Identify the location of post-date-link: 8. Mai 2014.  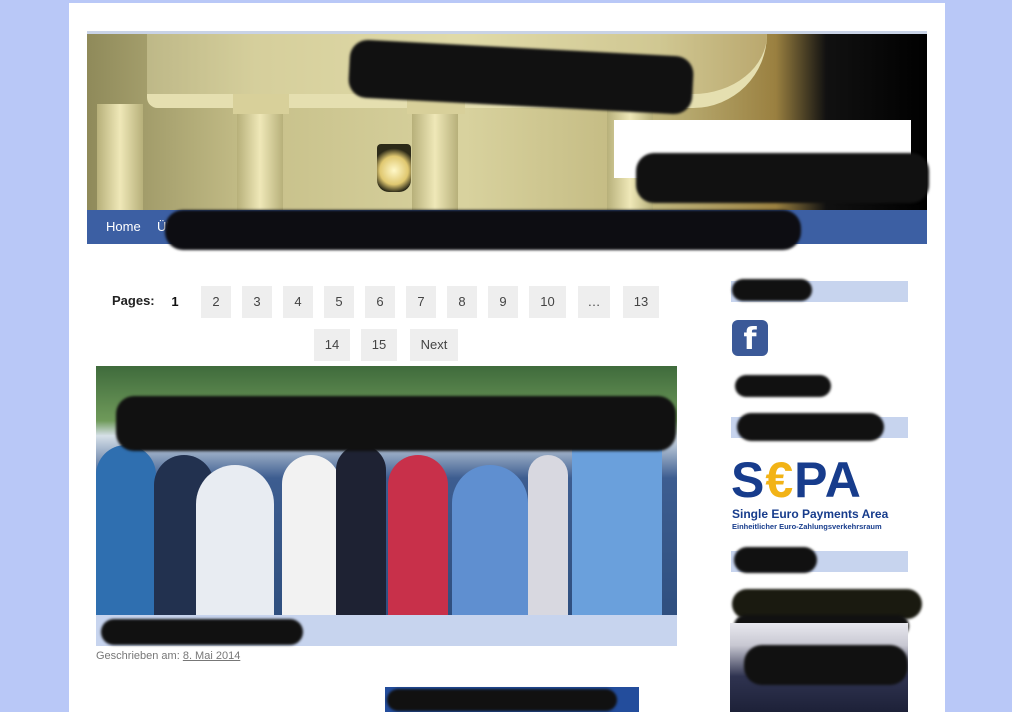
(211, 656).